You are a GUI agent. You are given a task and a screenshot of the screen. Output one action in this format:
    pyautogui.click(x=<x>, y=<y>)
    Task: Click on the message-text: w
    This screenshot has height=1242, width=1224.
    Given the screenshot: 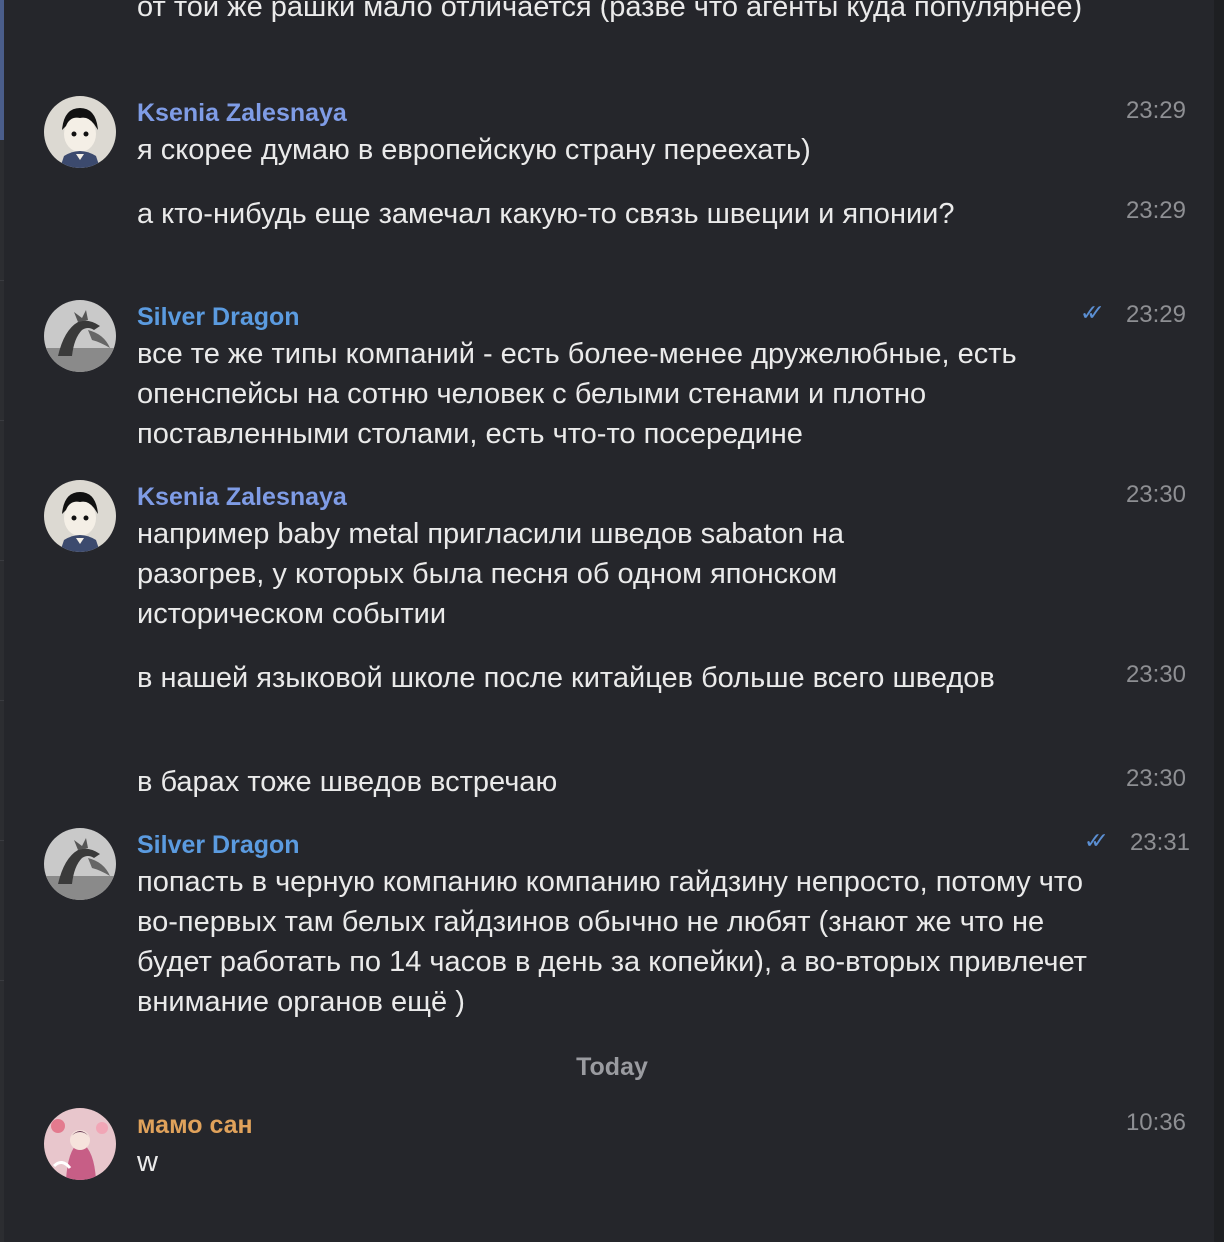 What is the action you would take?
    pyautogui.click(x=147, y=1162)
    